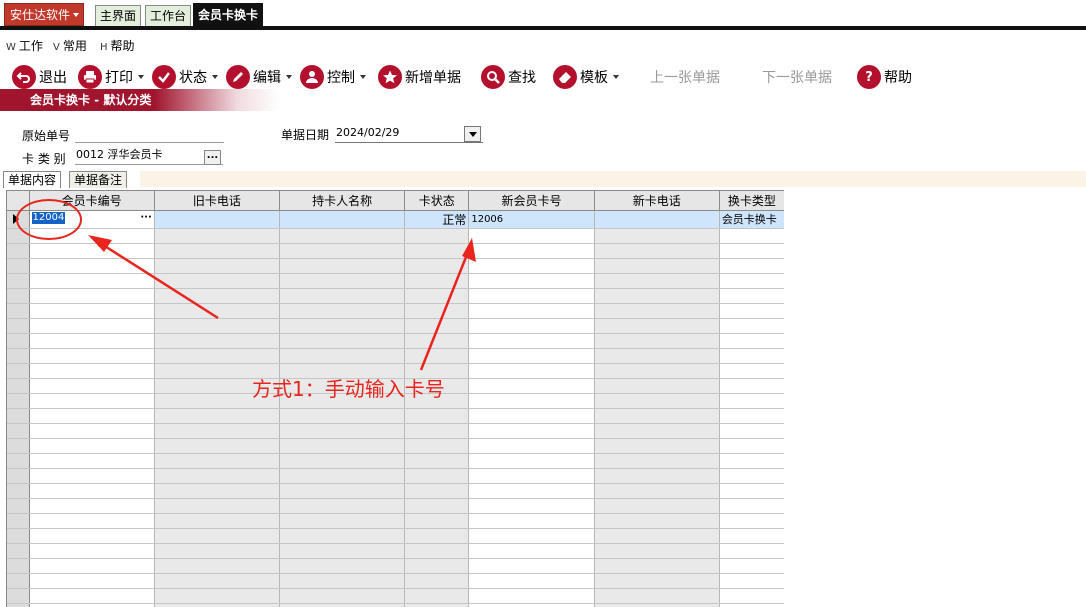  What do you see at coordinates (259, 77) in the screenshot?
I see `edit-button: 编辑` at bounding box center [259, 77].